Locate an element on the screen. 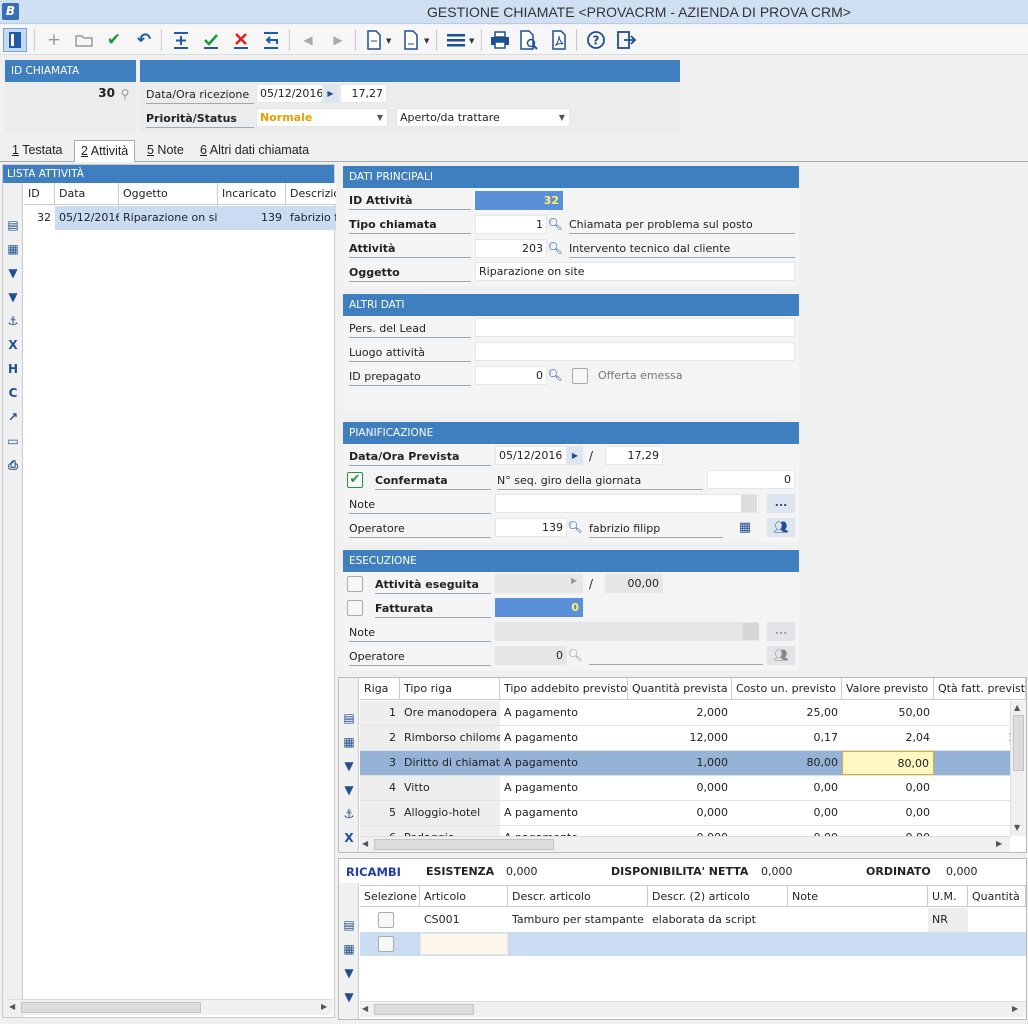  open-folder-icon is located at coordinates (84, 40).